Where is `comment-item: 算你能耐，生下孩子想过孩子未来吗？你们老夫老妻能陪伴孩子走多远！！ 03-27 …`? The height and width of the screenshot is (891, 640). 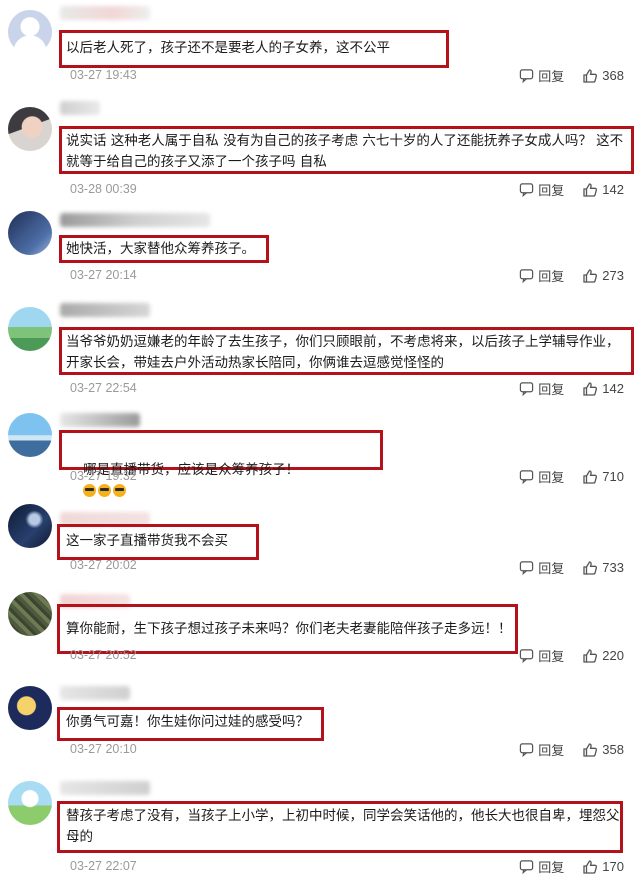
comment-item: 算你能耐，生下孩子想过孩子未来吗？你们老夫老妻能陪伴孩子走多远！！ 03-27 … is located at coordinates (320, 635).